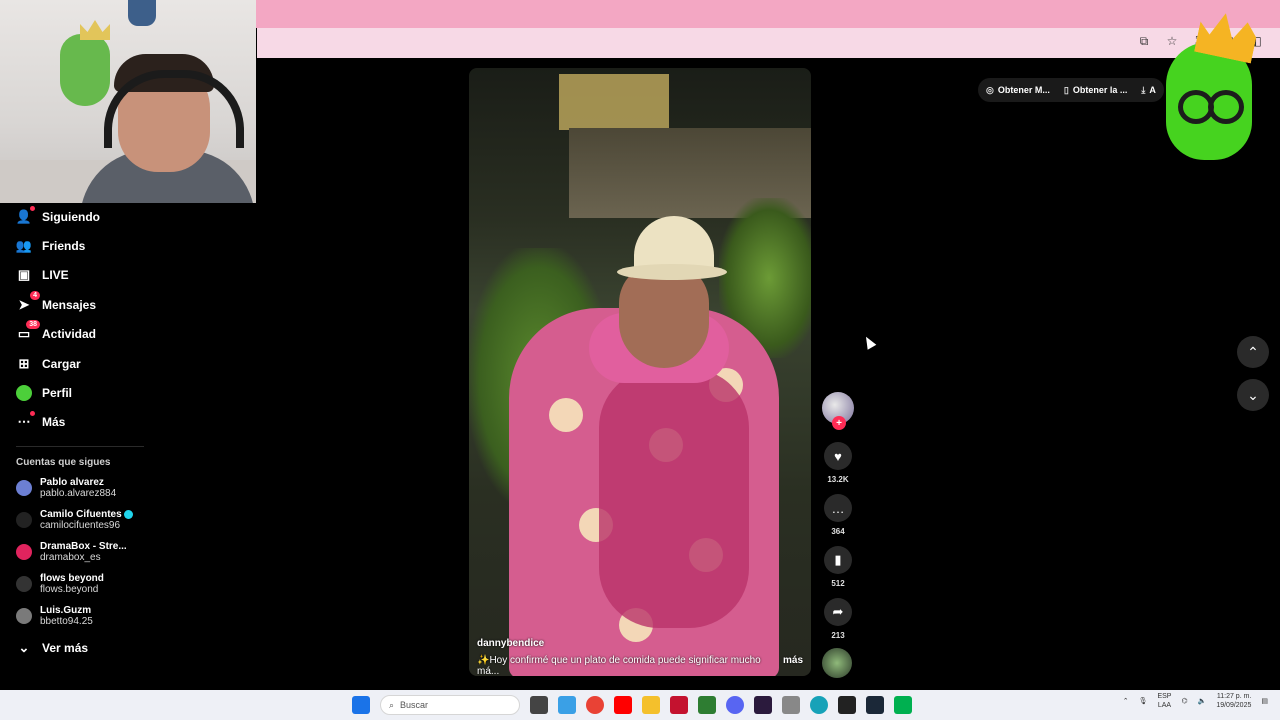 This screenshot has height=720, width=1280. I want to click on chip-download: ⤓ A, so click(1148, 90).